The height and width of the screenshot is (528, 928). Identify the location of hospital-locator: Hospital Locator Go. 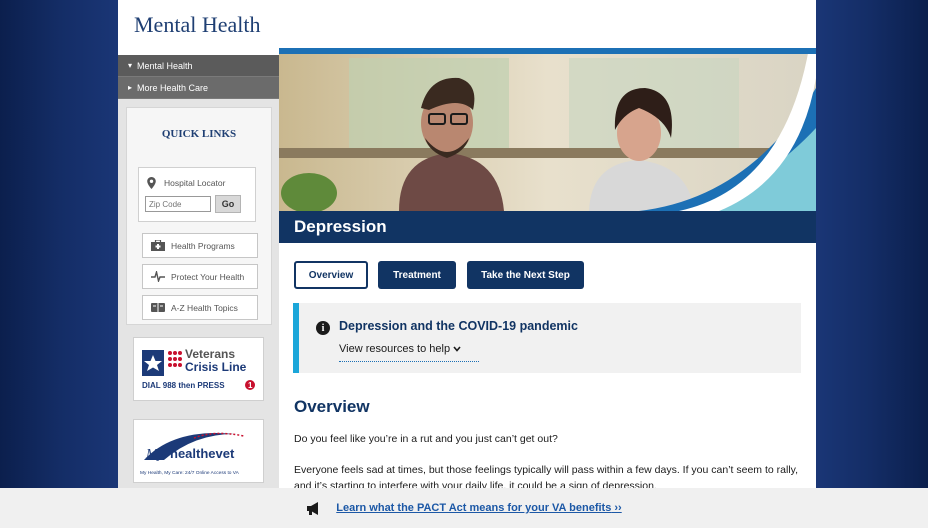
(197, 194).